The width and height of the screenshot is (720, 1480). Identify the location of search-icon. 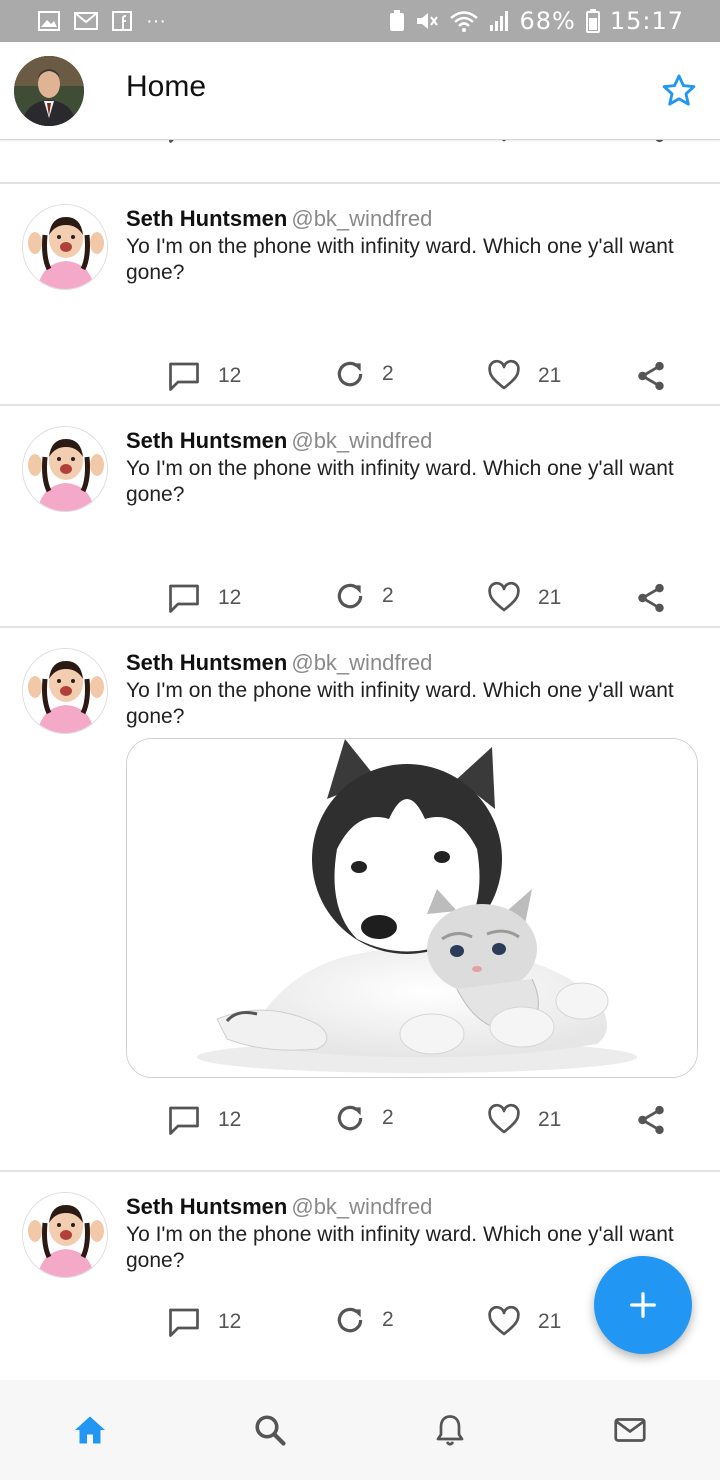
(270, 1430).